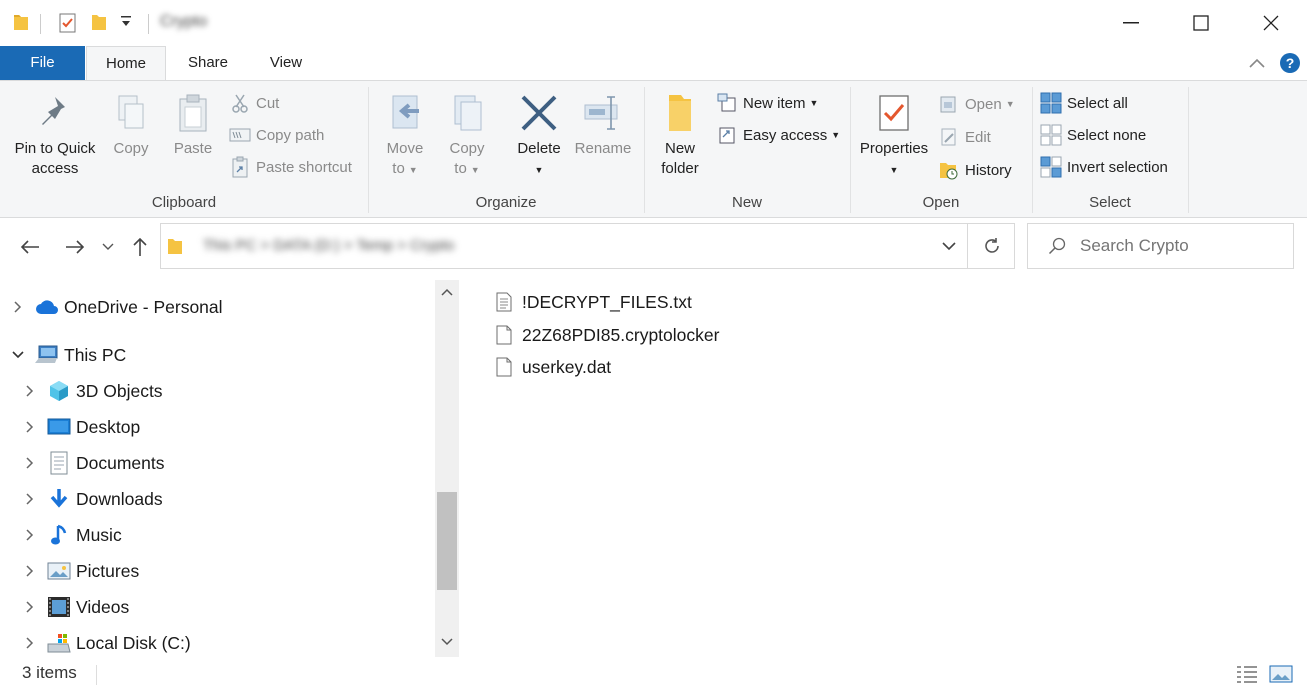  I want to click on easy-access-button: Easy access ▼, so click(778, 135).